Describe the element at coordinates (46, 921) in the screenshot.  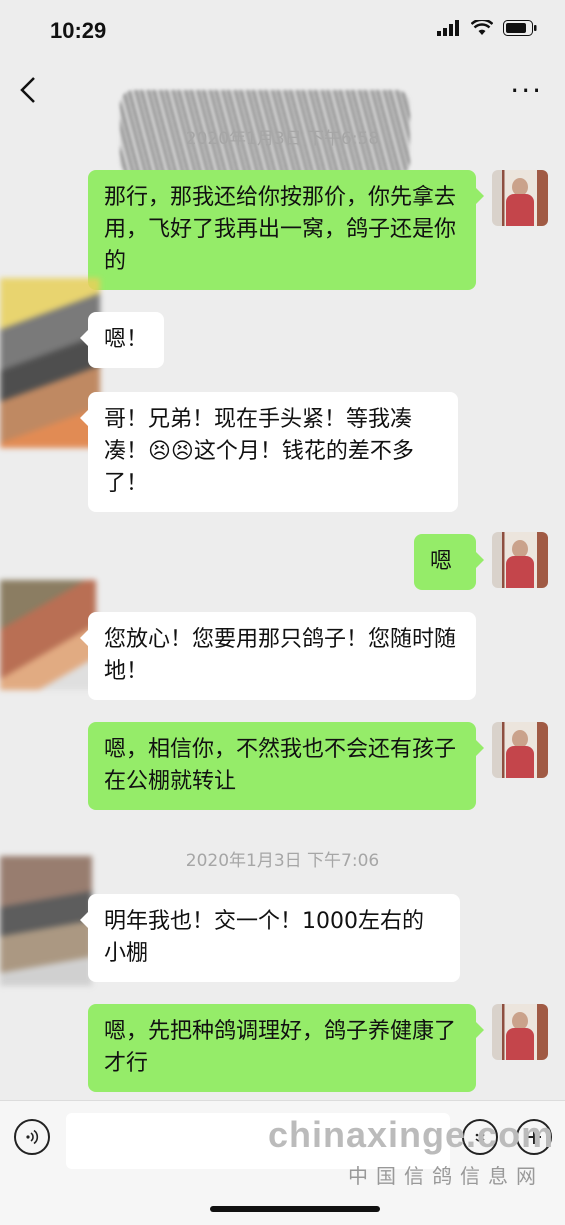
I see `contact-avatar` at that location.